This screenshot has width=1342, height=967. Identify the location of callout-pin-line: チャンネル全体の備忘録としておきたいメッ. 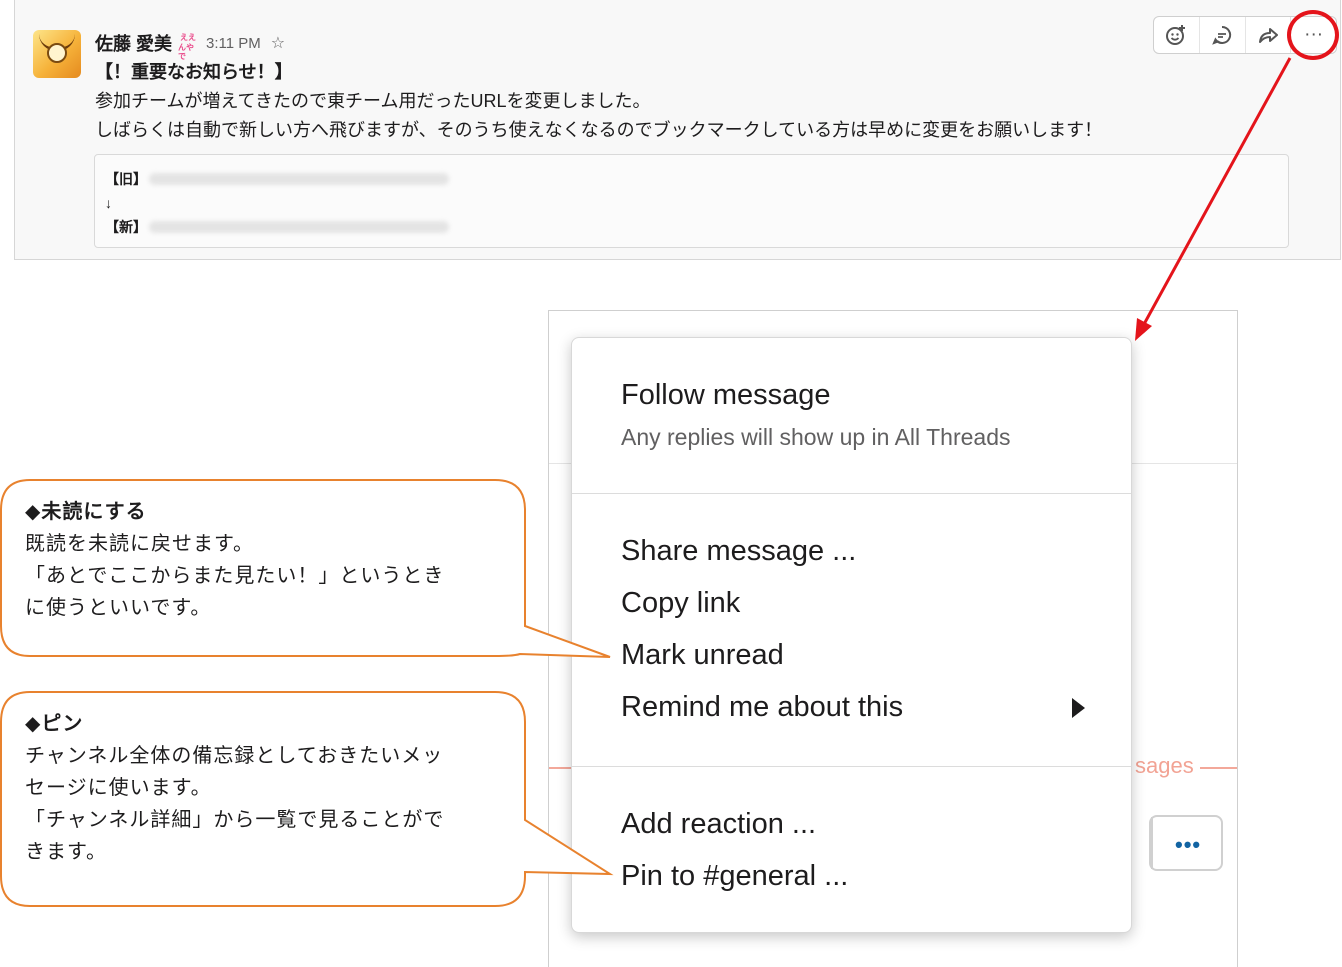
(234, 756).